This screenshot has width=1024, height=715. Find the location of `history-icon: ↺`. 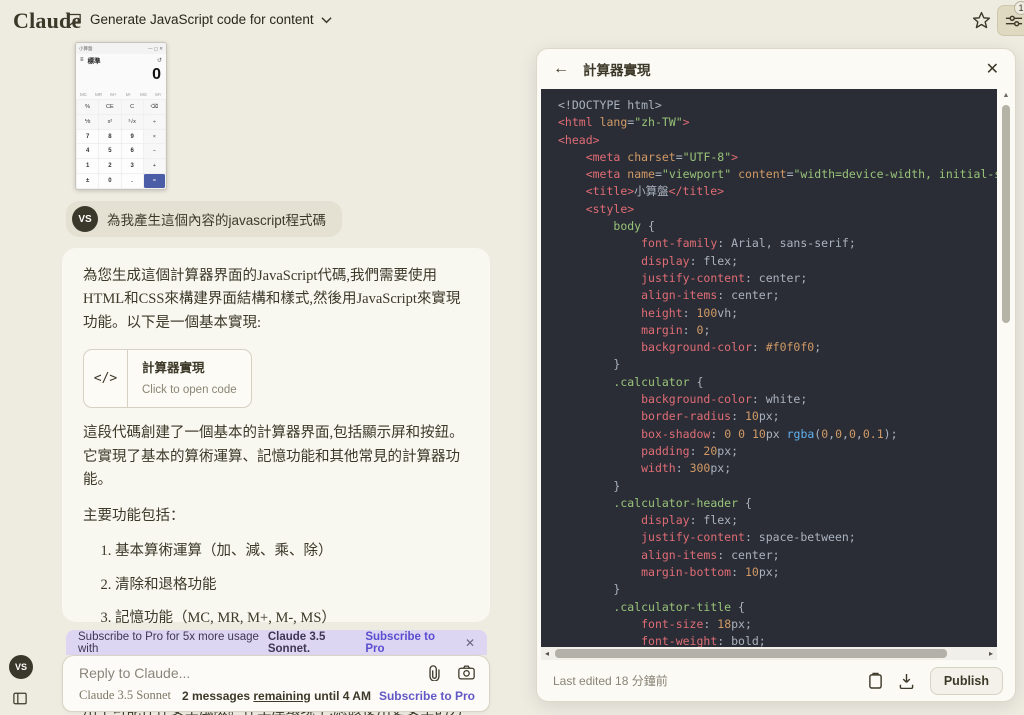

history-icon: ↺ is located at coordinates (159, 60).